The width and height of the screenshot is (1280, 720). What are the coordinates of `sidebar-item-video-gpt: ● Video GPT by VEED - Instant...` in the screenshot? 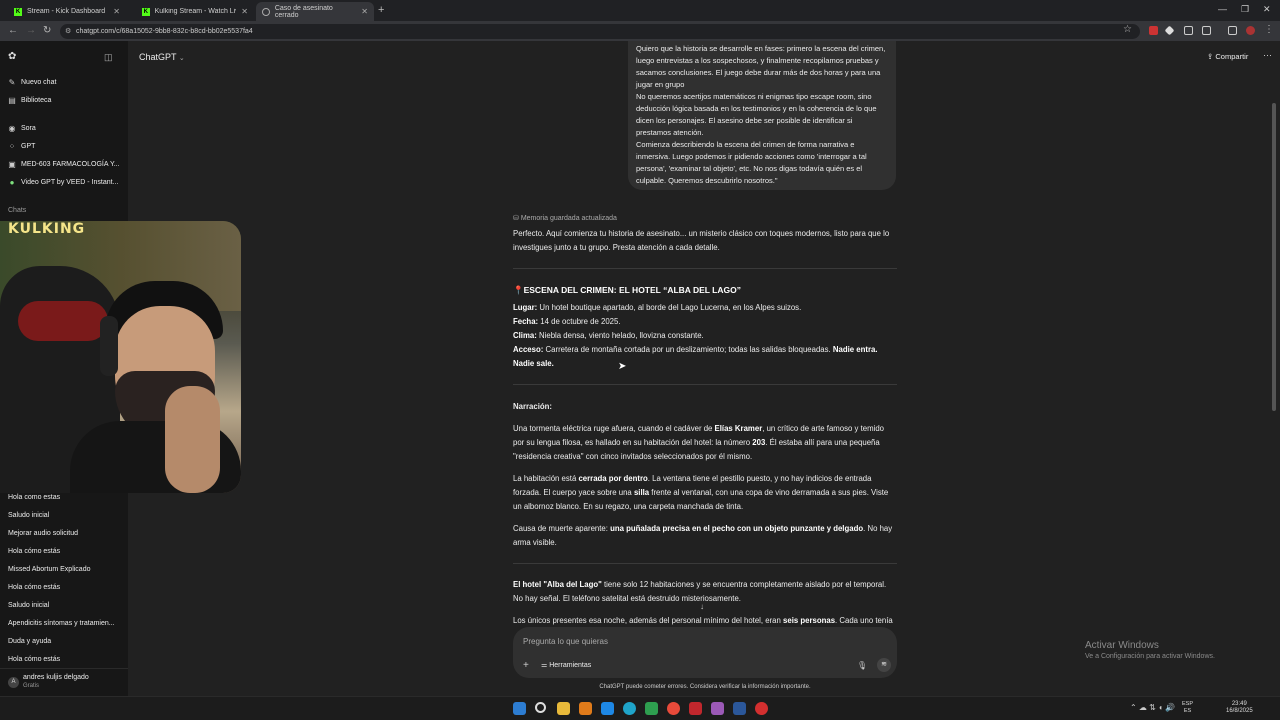 It's located at (63, 182).